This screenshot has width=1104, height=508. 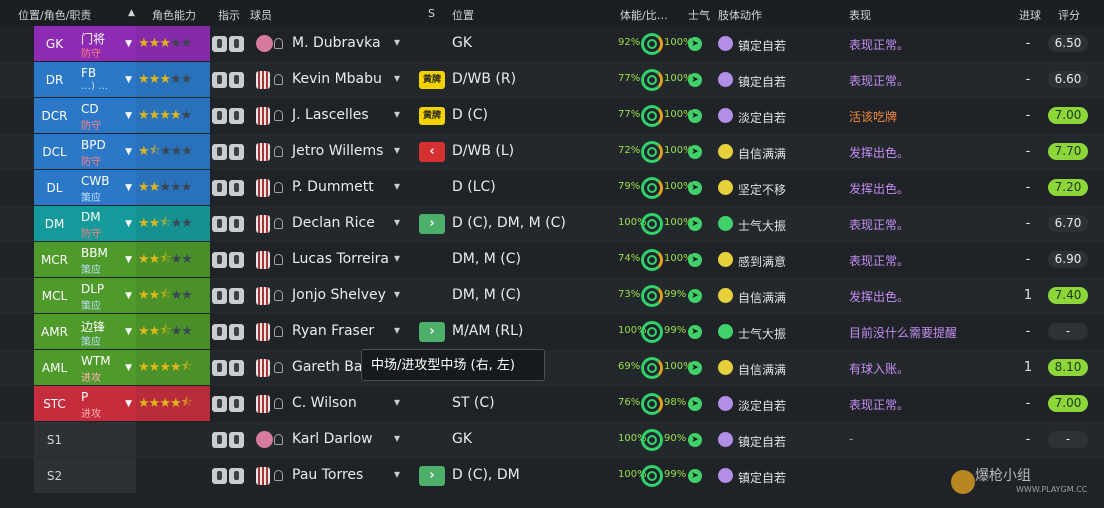 What do you see at coordinates (463, 15) in the screenshot?
I see `header-position: 位置` at bounding box center [463, 15].